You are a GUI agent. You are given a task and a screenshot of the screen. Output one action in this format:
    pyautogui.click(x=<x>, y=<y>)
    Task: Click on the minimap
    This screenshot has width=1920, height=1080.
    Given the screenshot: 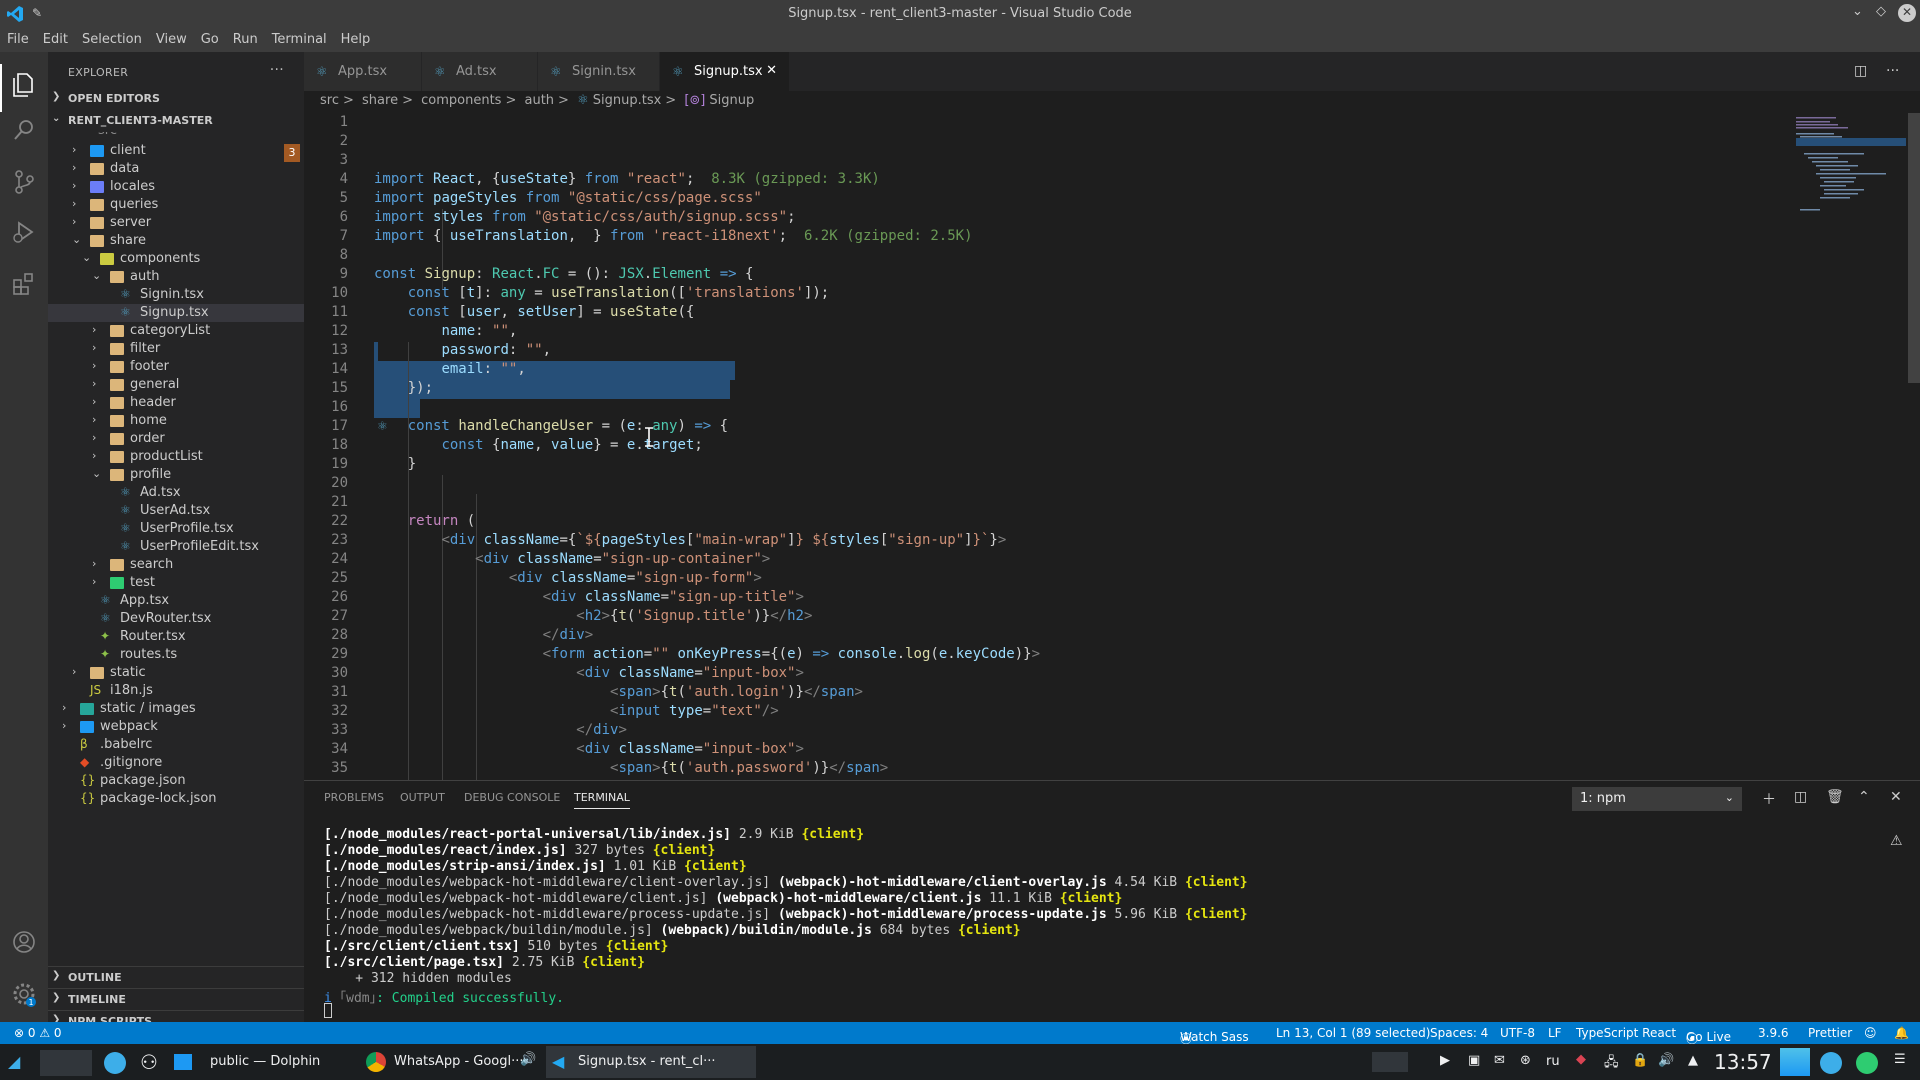 What is the action you would take?
    pyautogui.click(x=1851, y=173)
    